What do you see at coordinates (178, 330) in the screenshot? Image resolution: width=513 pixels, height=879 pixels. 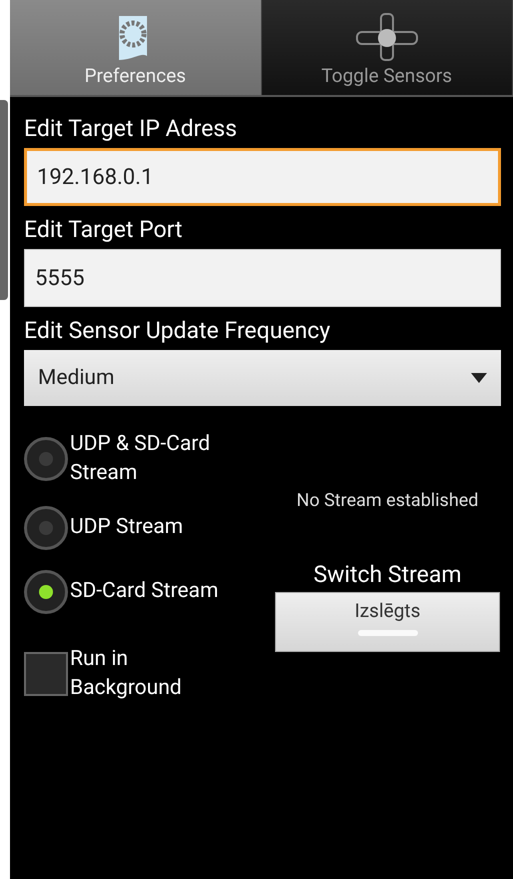 I see `field-label: Edit Sensor Update Frequency` at bounding box center [178, 330].